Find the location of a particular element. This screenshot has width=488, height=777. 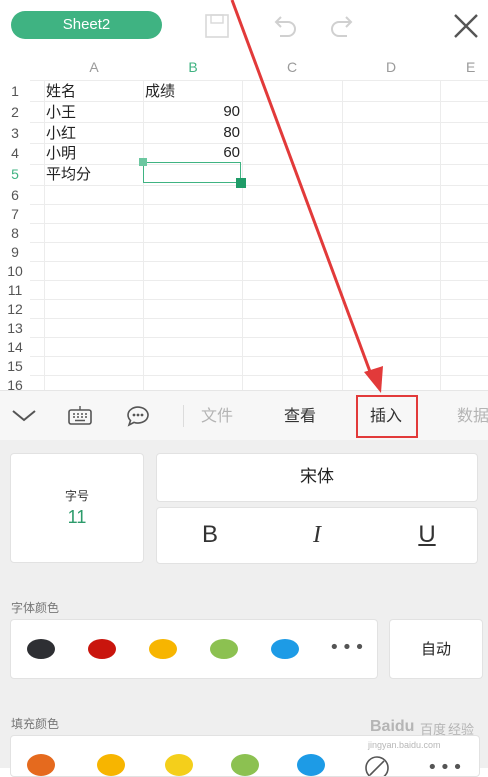

row-header: 9 is located at coordinates (15, 252).